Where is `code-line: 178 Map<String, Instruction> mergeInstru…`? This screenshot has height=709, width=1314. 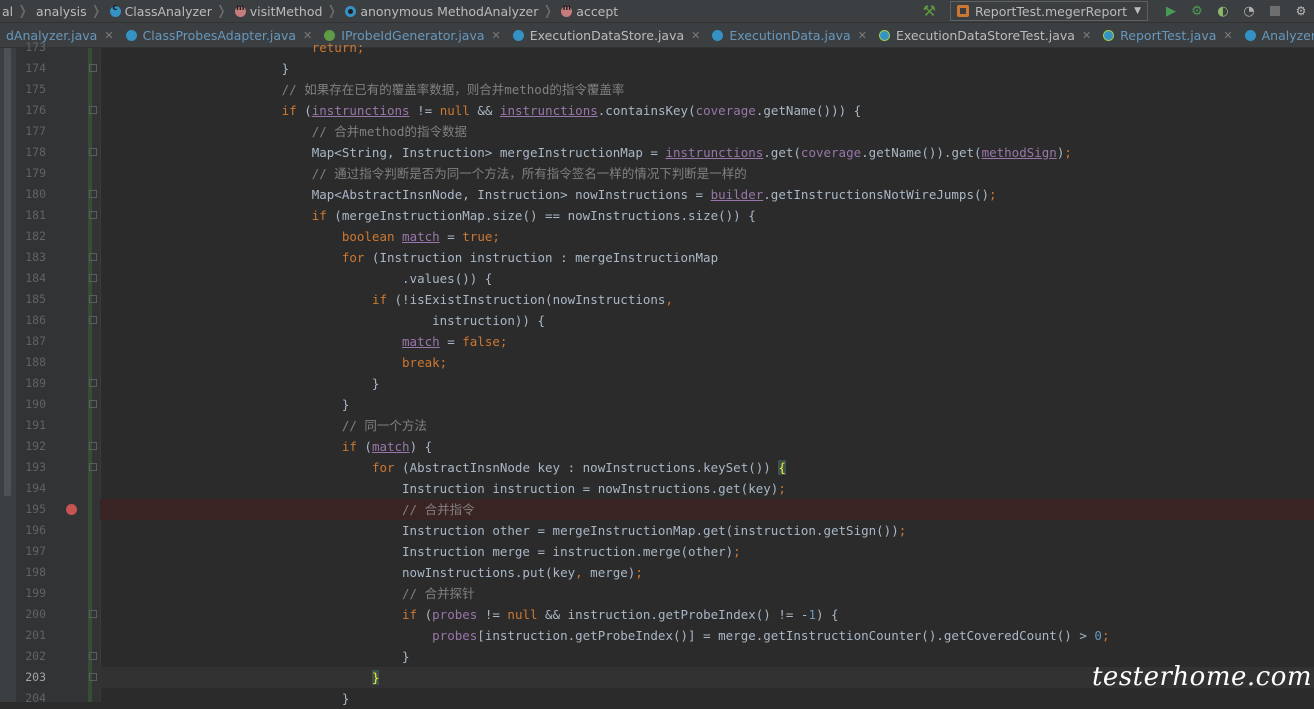
code-line: 178 Map<String, Instruction> mergeInstru… is located at coordinates (665, 152).